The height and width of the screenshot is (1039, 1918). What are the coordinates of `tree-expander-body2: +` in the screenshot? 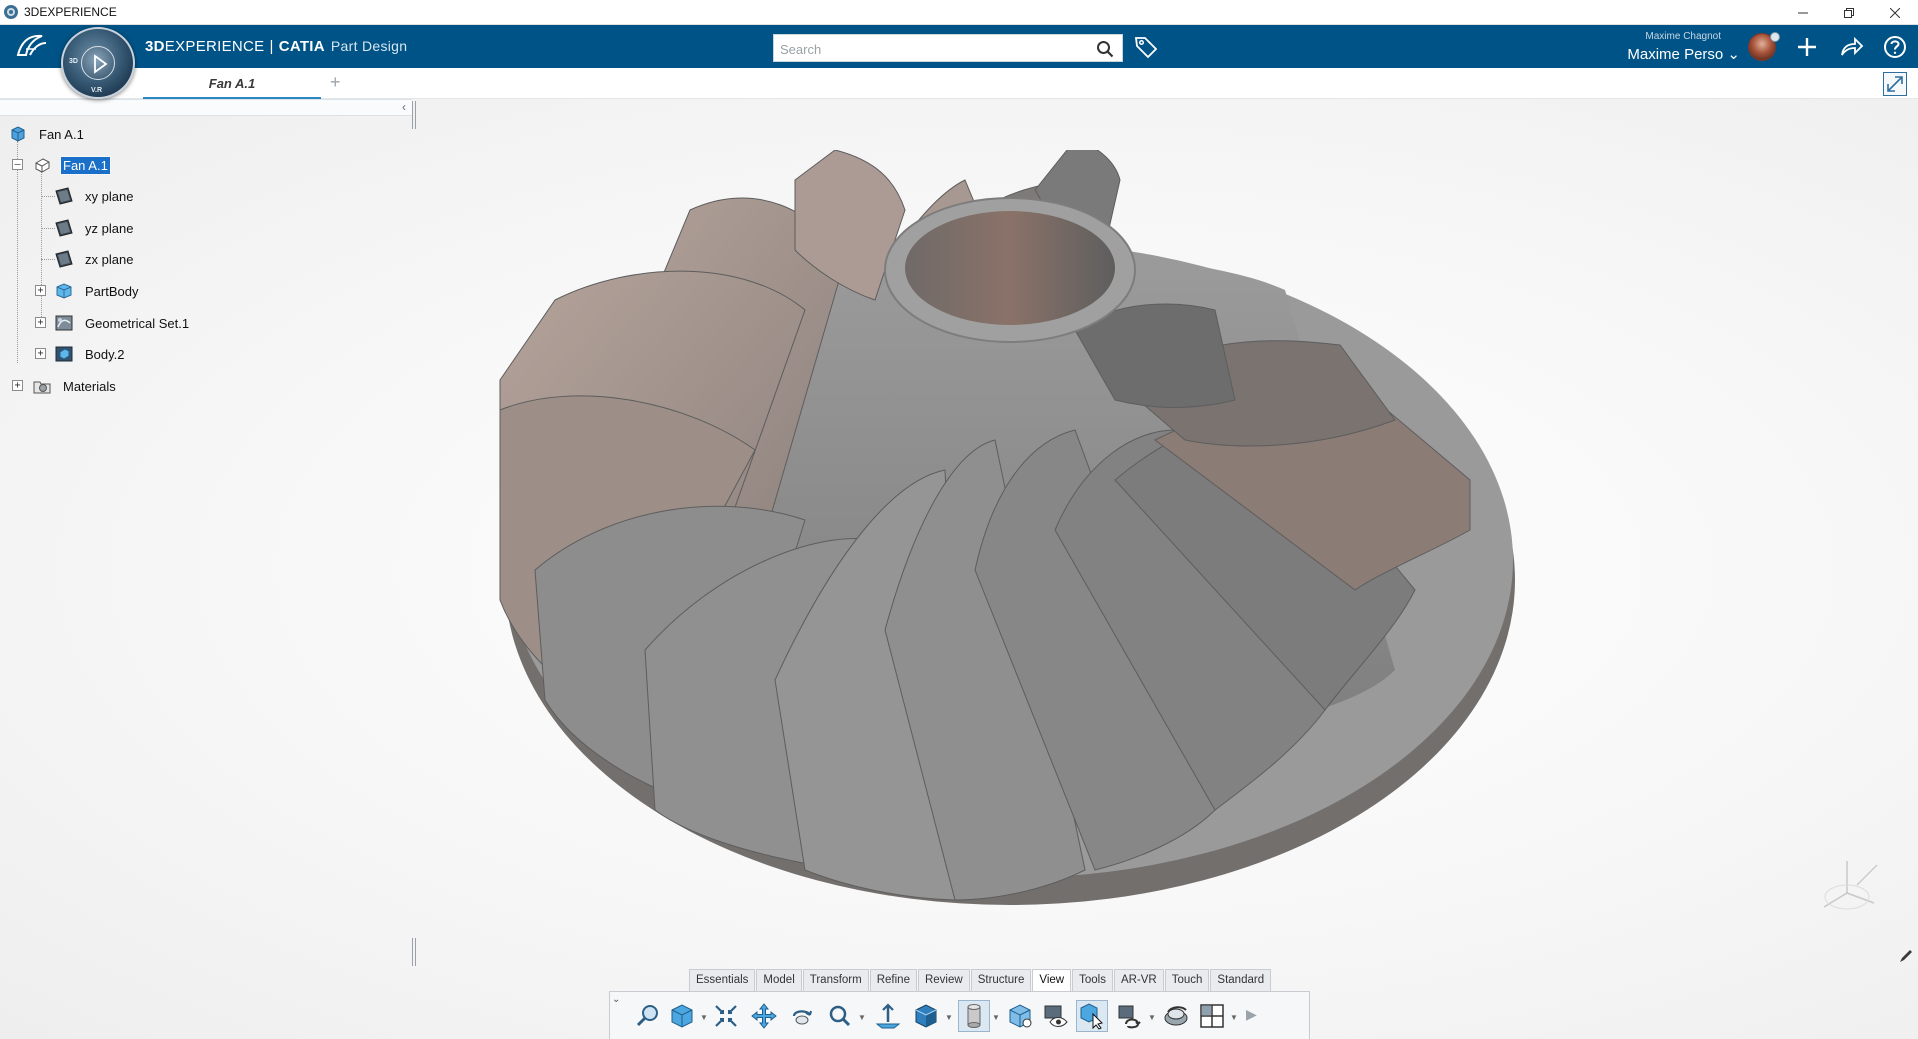 It's located at (40, 353).